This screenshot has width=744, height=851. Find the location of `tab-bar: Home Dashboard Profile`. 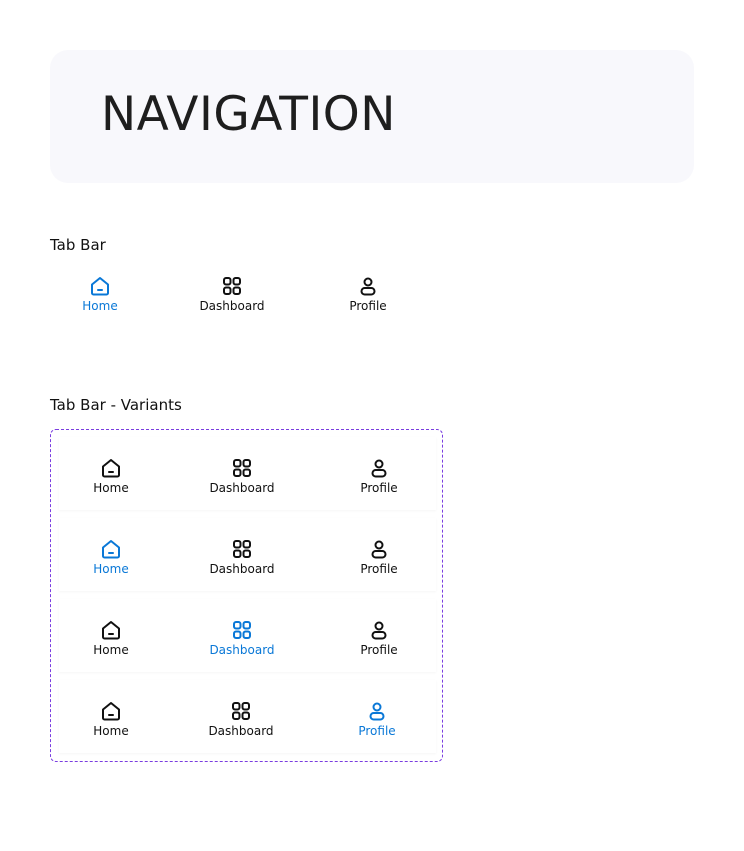

tab-bar: Home Dashboard Profile is located at coordinates (250, 297).